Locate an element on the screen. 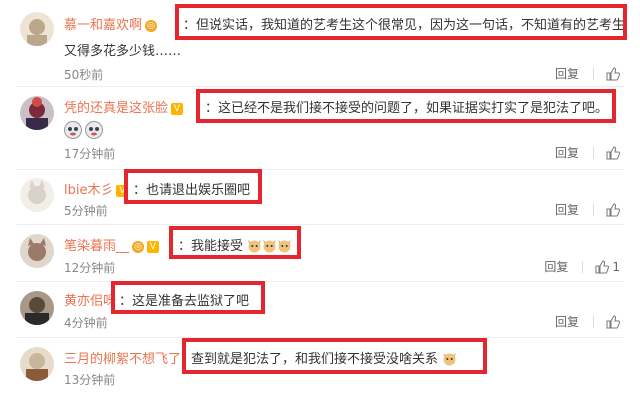  username: 慕一和嘉欢啊 ◎ is located at coordinates (111, 23).